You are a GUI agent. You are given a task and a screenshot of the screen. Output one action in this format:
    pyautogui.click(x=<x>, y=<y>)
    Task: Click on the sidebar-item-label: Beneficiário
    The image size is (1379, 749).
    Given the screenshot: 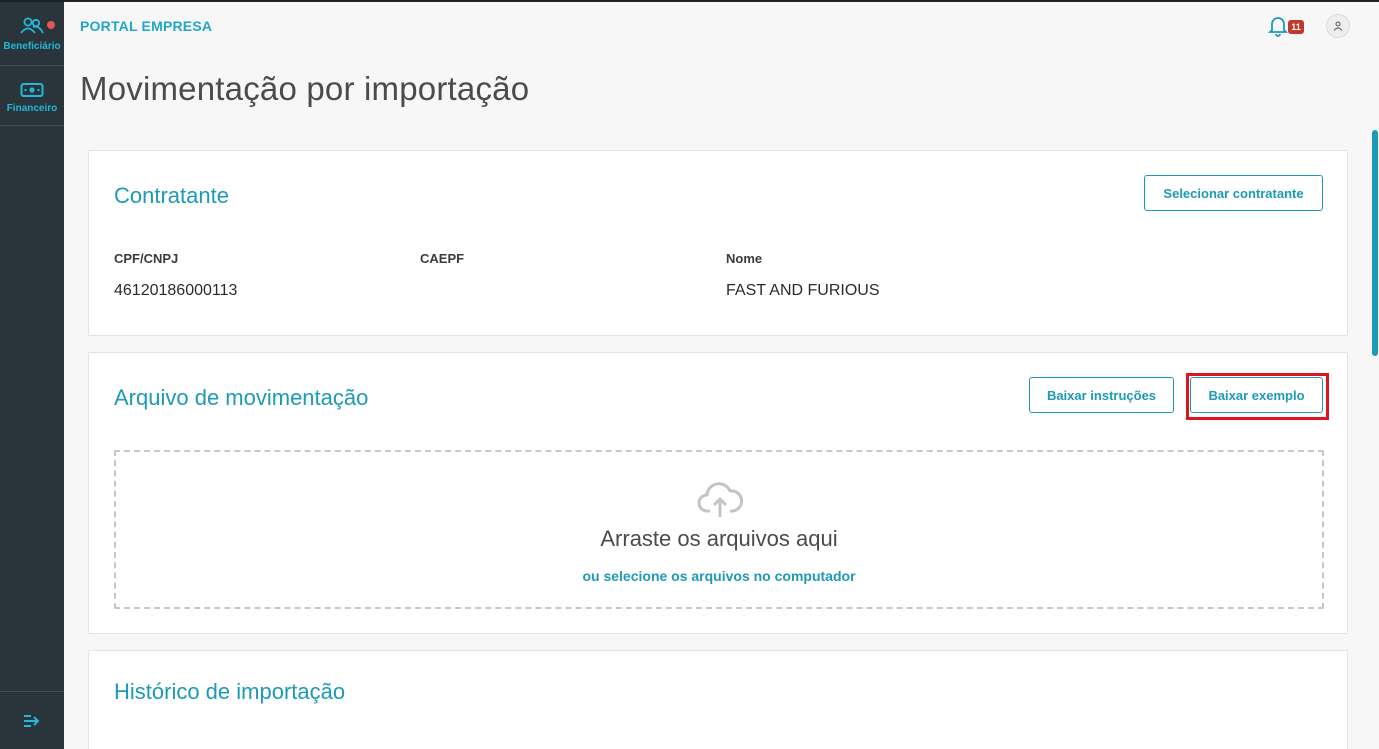 What is the action you would take?
    pyautogui.click(x=32, y=46)
    